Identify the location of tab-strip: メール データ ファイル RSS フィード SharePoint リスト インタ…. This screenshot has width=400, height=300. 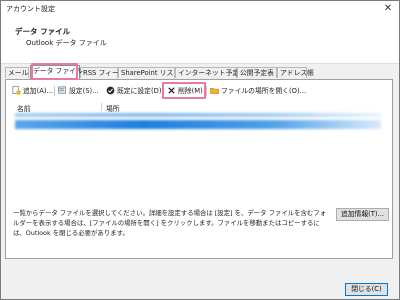
(201, 72).